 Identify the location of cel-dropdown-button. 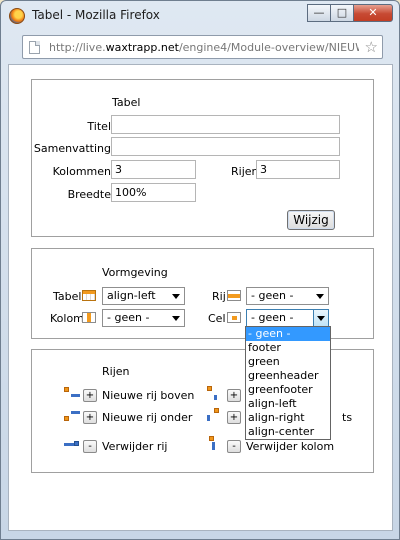
(320, 318).